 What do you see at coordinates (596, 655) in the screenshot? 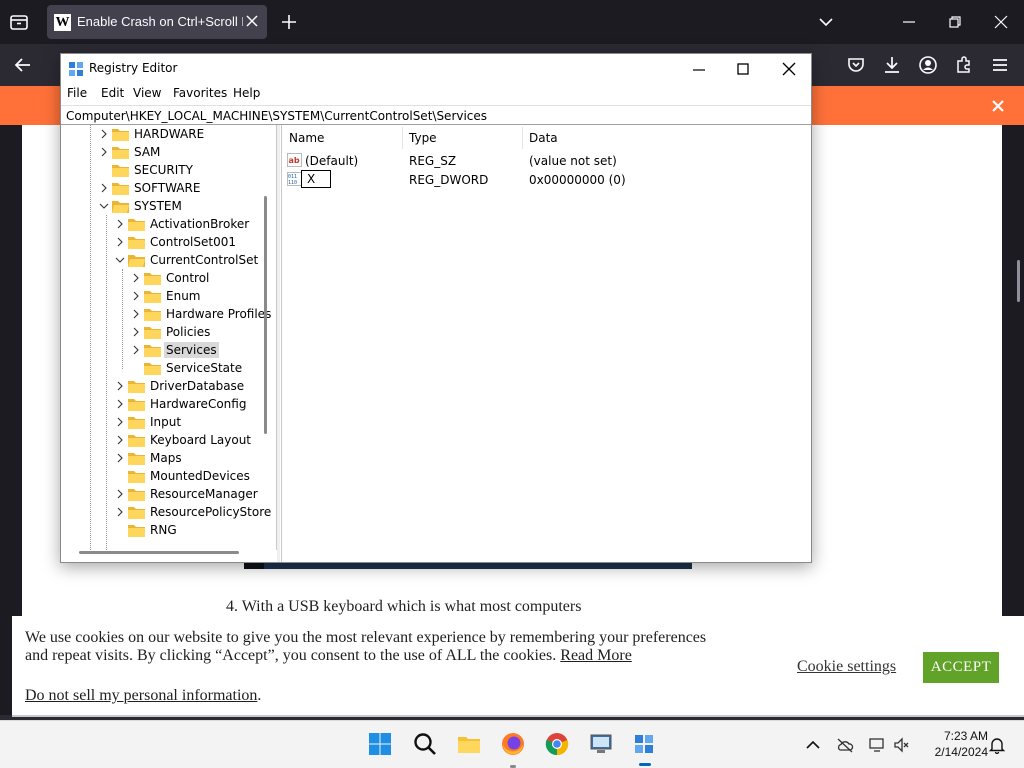
I see `read-more-link: Read More` at bounding box center [596, 655].